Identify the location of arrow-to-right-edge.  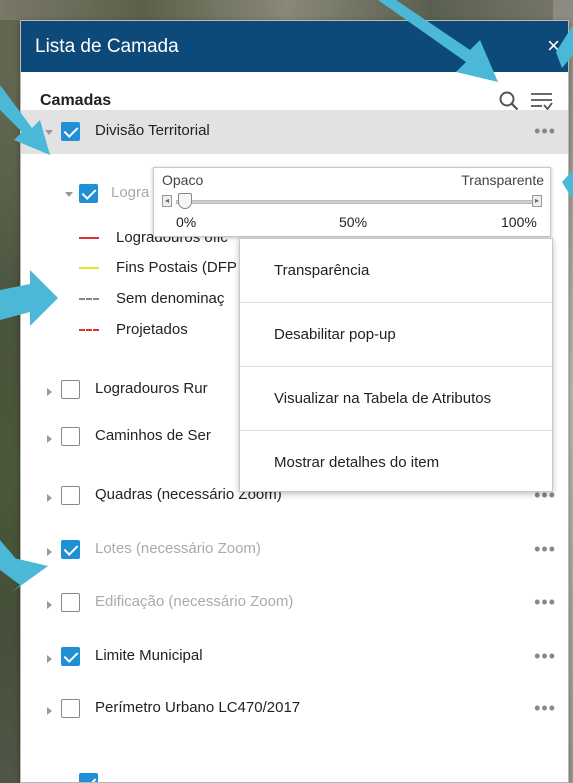
(567, 185).